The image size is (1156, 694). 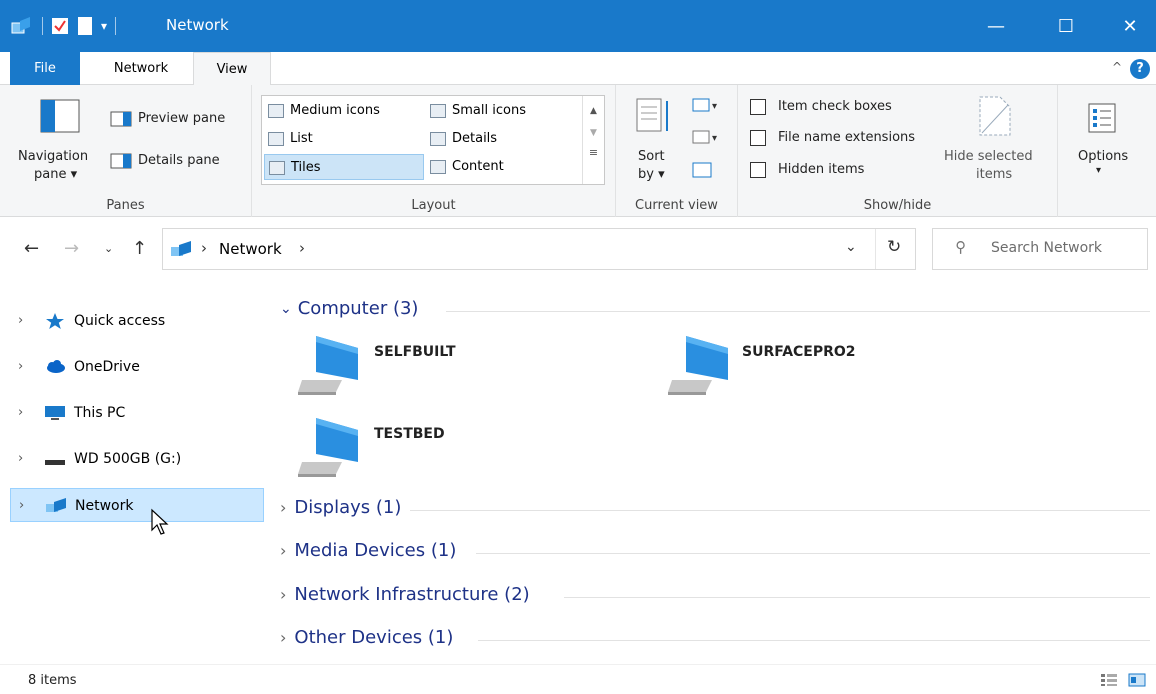 What do you see at coordinates (988, 156) in the screenshot?
I see `hide-selected-items-button: Hide selected` at bounding box center [988, 156].